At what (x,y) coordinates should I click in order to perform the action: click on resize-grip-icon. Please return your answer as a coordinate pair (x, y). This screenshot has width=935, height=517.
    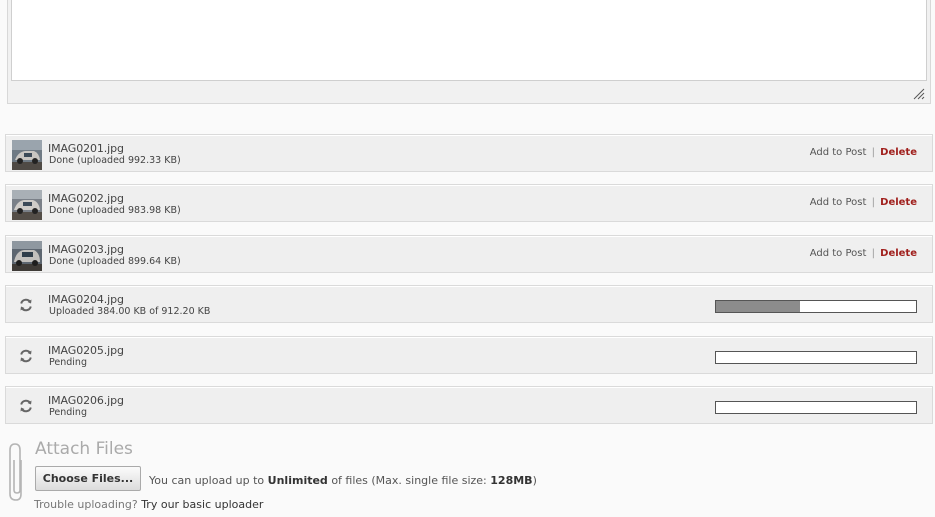
    Looking at the image, I should click on (919, 94).